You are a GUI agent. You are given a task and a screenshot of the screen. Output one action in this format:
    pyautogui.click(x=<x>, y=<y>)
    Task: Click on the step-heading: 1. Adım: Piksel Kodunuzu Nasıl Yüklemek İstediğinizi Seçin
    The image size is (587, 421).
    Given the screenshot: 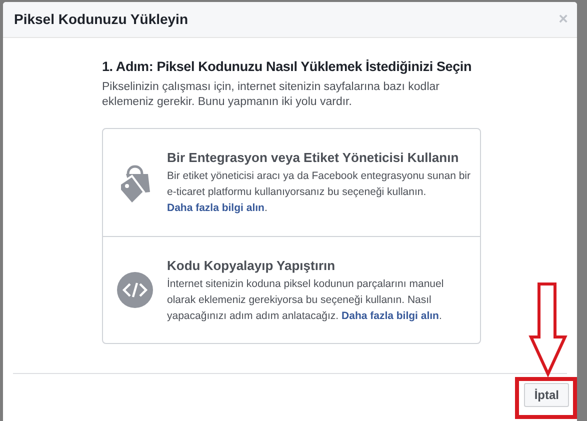 What is the action you would take?
    pyautogui.click(x=287, y=67)
    